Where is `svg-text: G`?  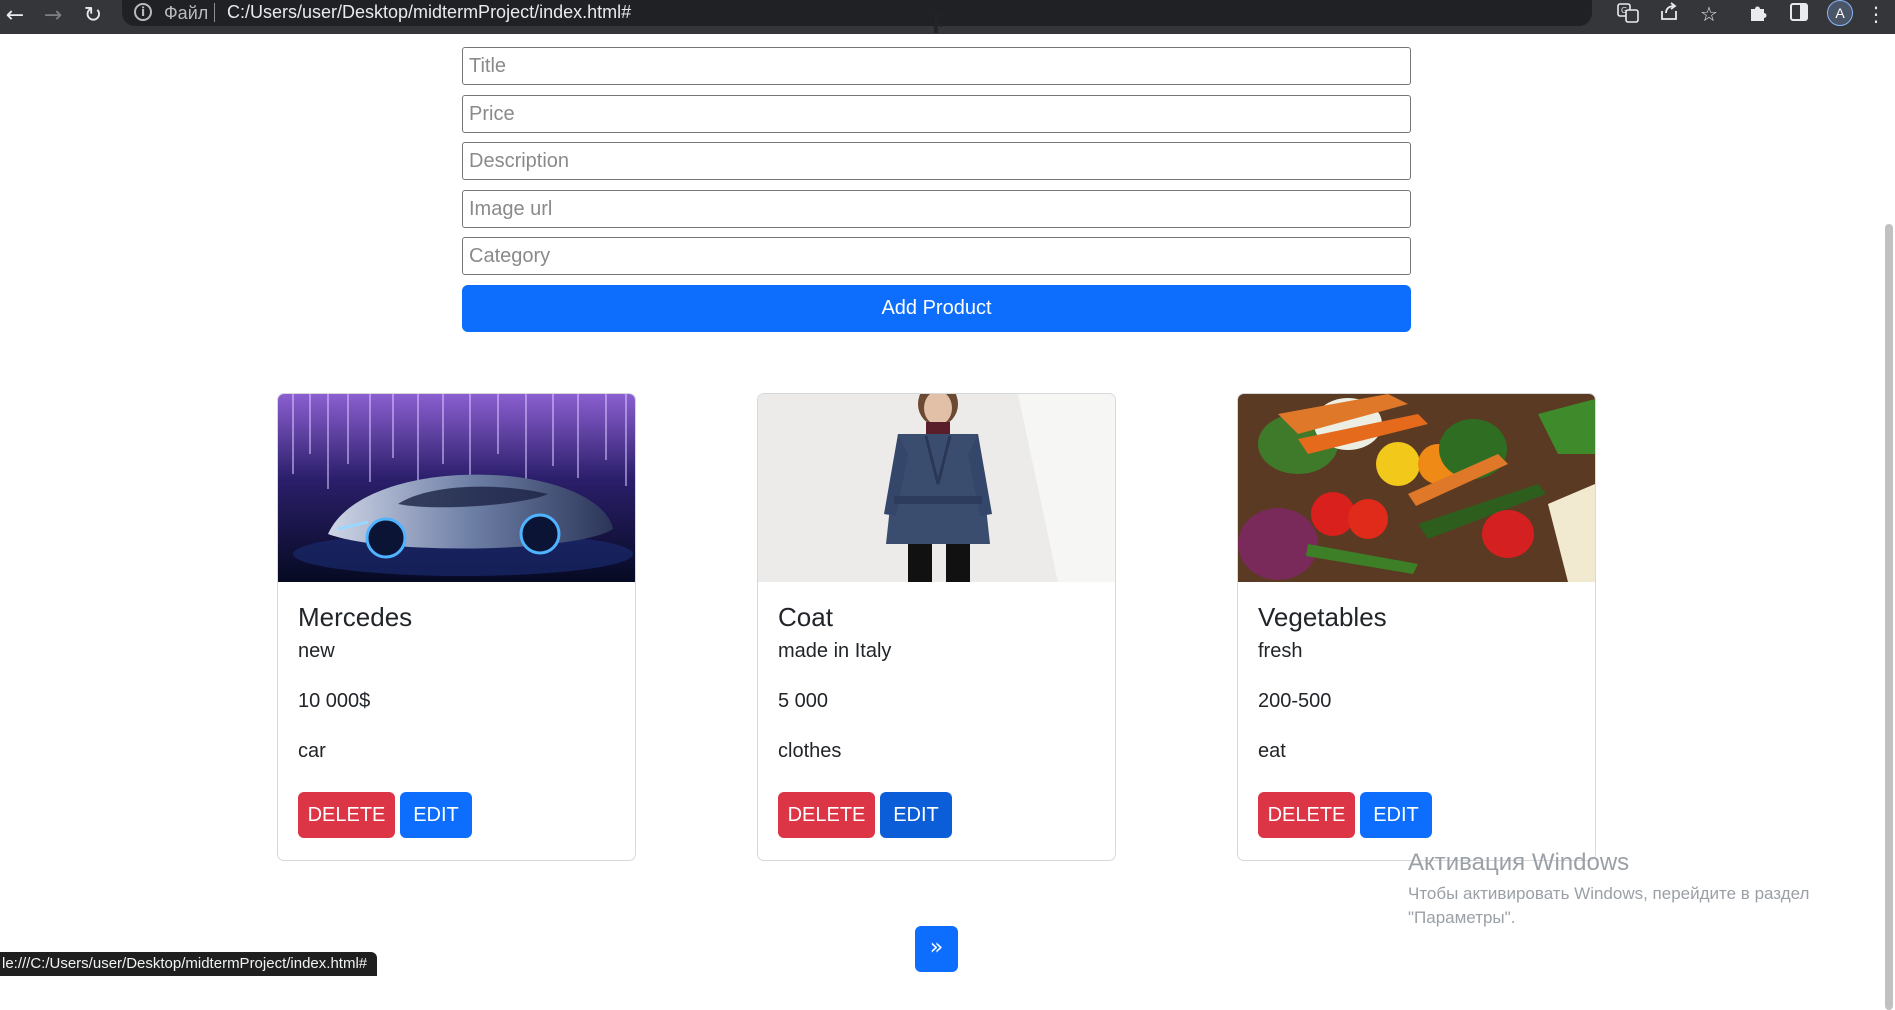 svg-text: G is located at coordinates (1624, 10).